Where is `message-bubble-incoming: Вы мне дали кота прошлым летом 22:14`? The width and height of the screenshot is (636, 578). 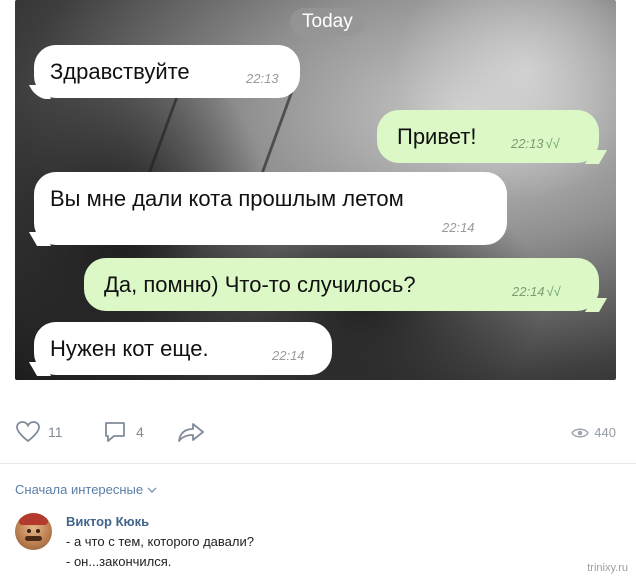
message-bubble-incoming: Вы мне дали кота прошлым летом 22:14 is located at coordinates (270, 208).